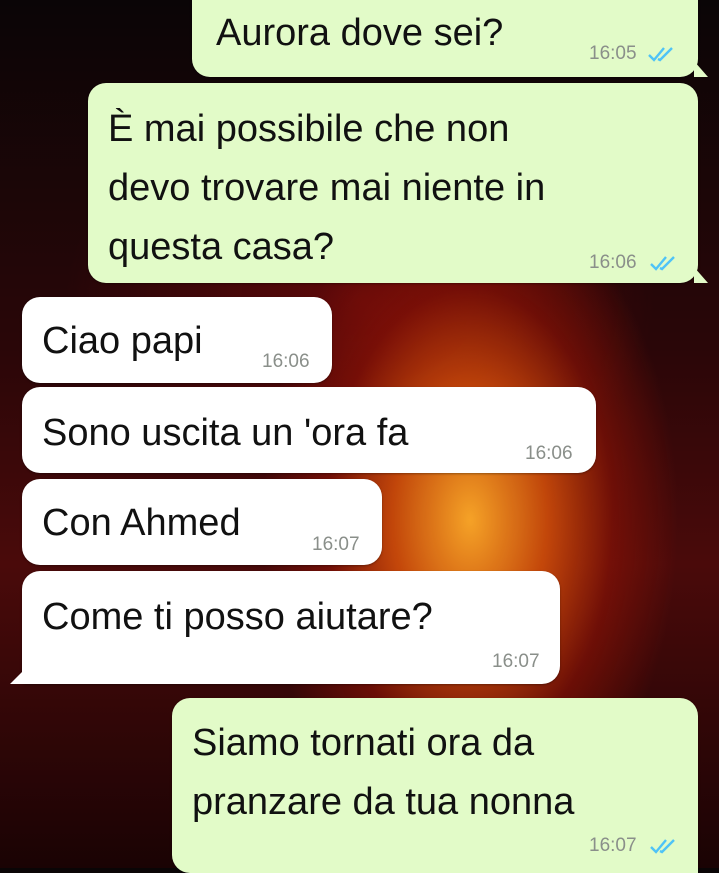 The width and height of the screenshot is (719, 873). I want to click on message-text-line: devo trovare mai niente in, so click(327, 188).